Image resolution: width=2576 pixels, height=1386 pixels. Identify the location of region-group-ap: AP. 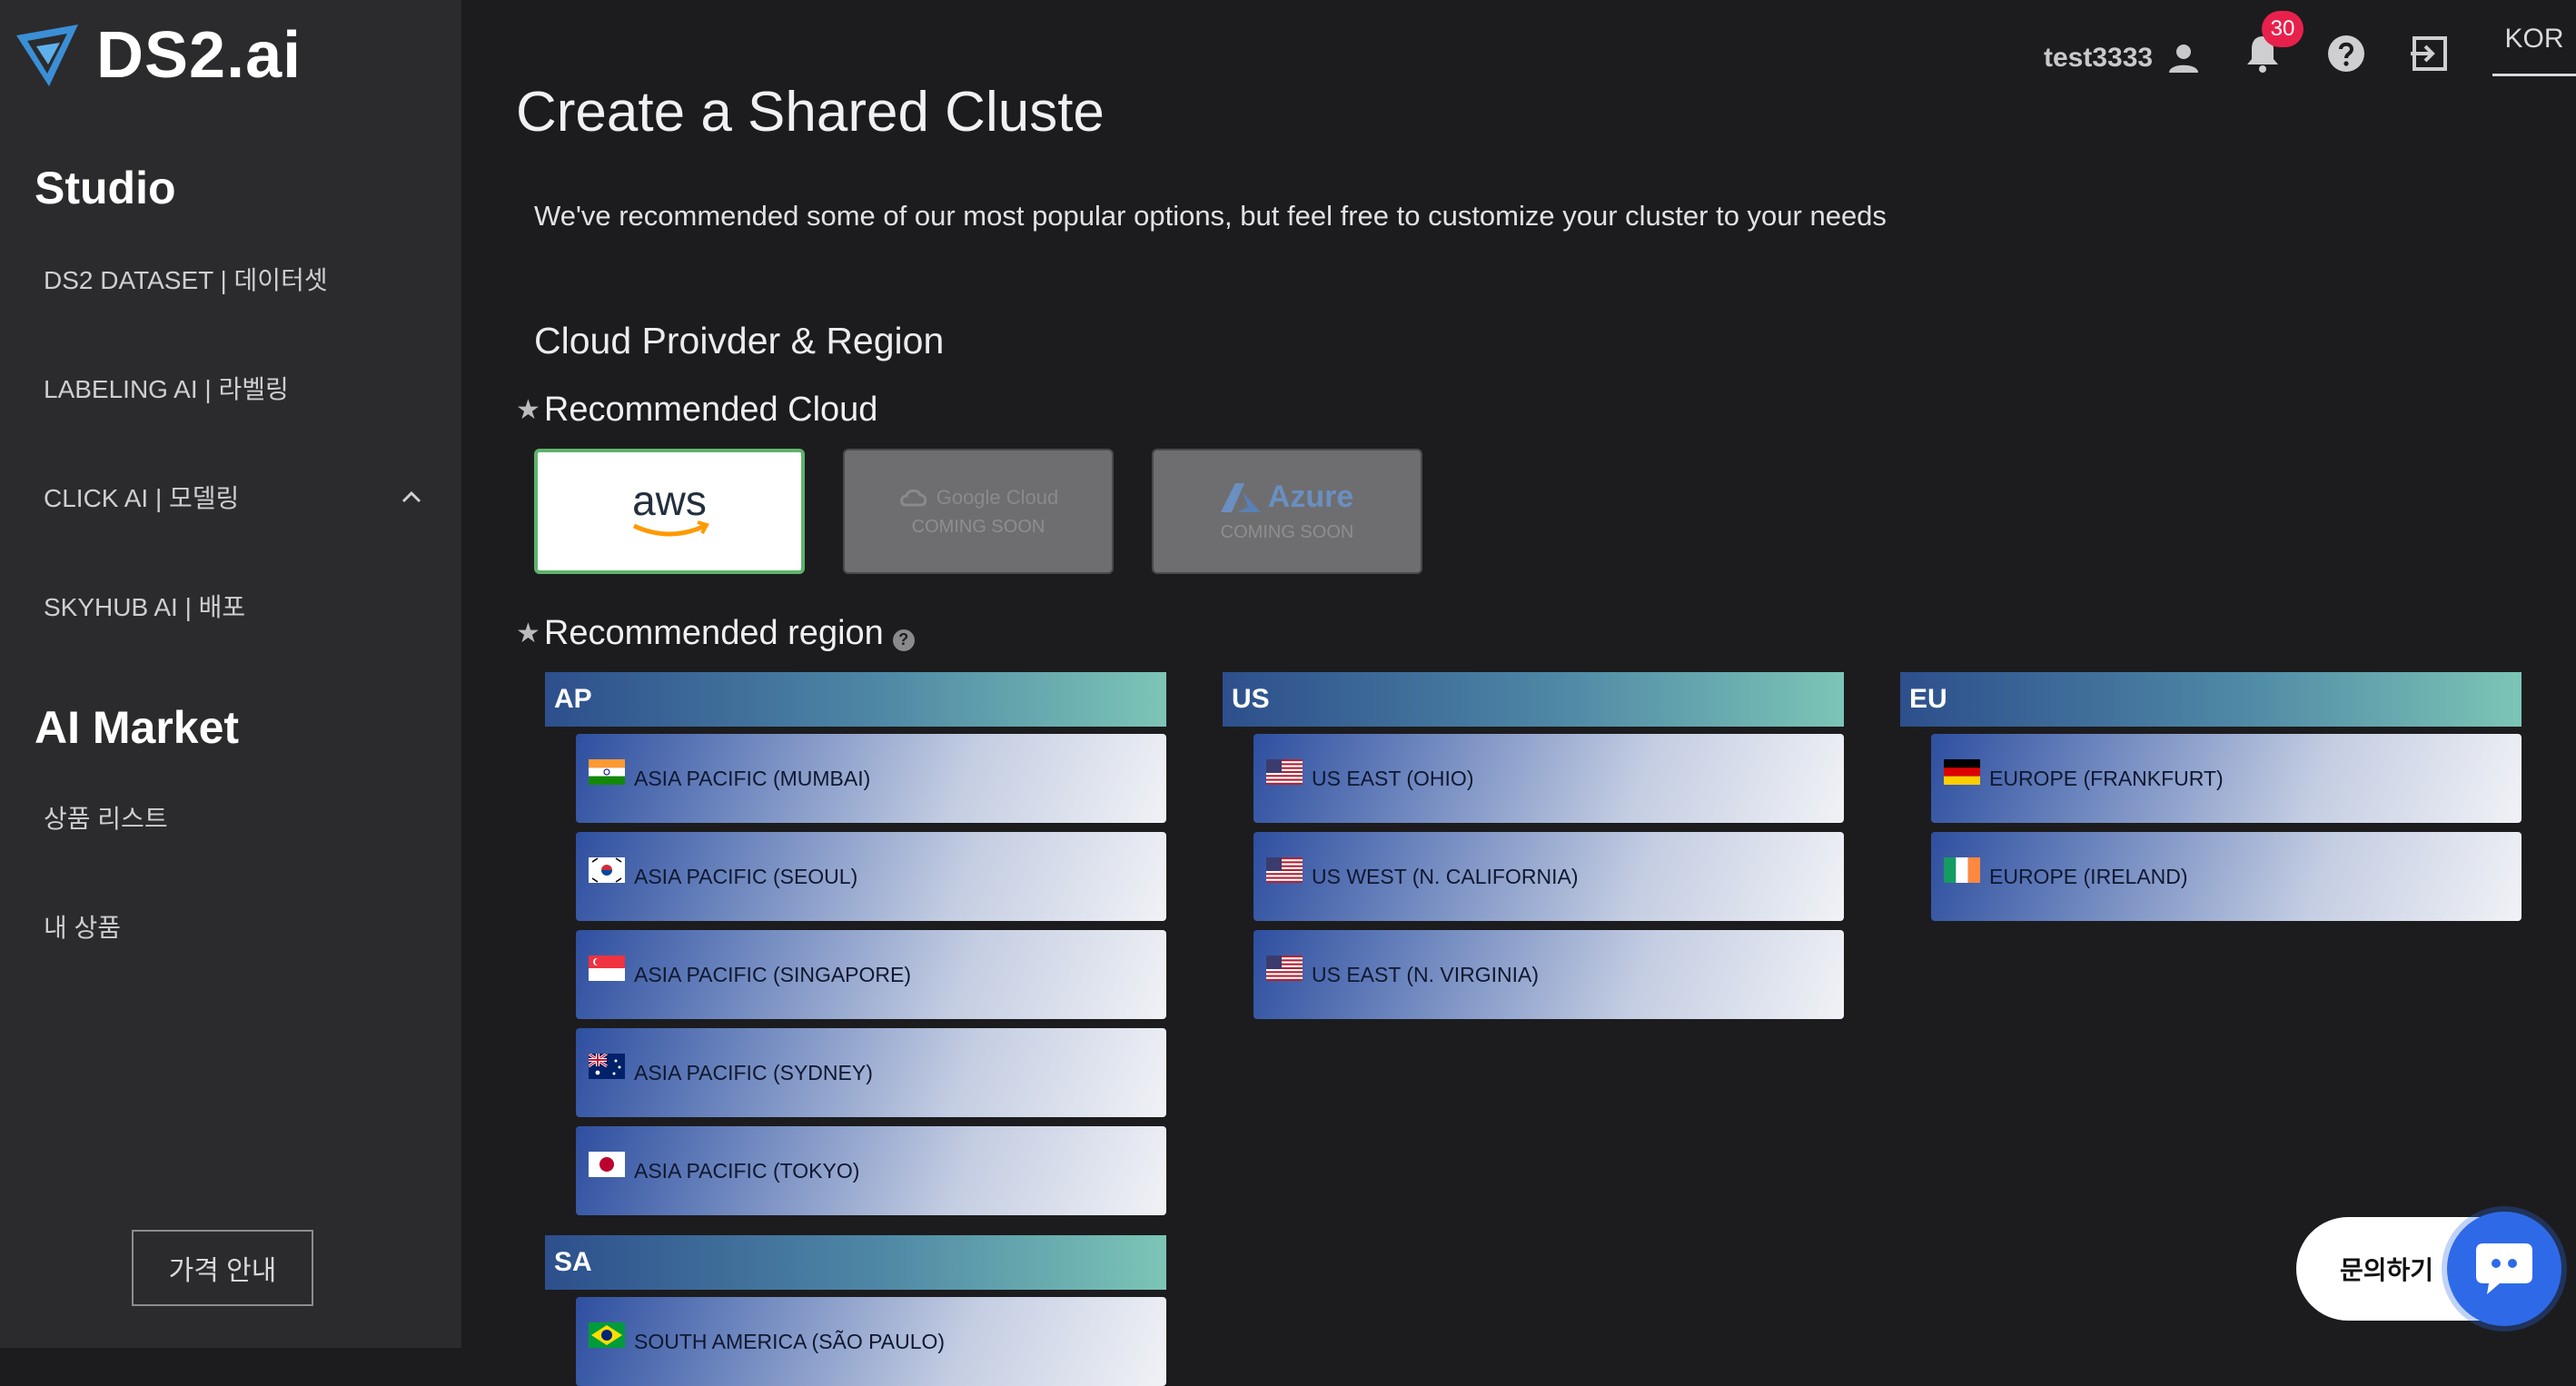
(855, 699).